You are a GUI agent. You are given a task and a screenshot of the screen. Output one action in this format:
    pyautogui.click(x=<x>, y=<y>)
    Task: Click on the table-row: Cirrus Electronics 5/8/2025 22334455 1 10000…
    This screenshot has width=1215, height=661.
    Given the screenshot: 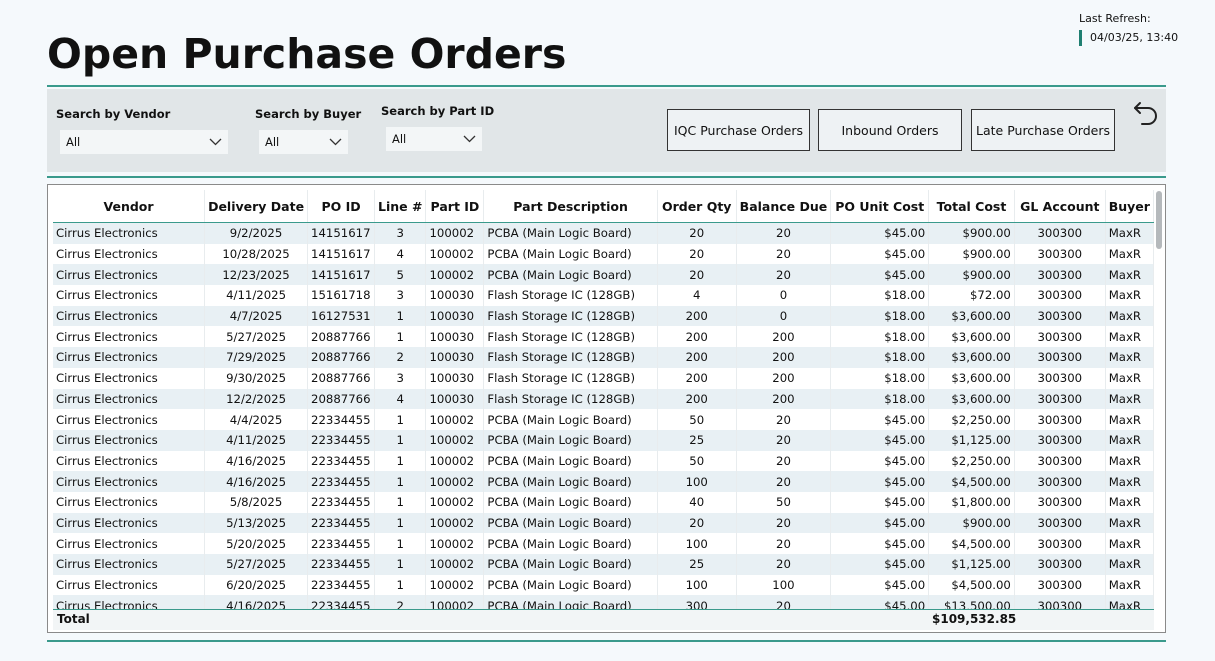 What is the action you would take?
    pyautogui.click(x=604, y=502)
    